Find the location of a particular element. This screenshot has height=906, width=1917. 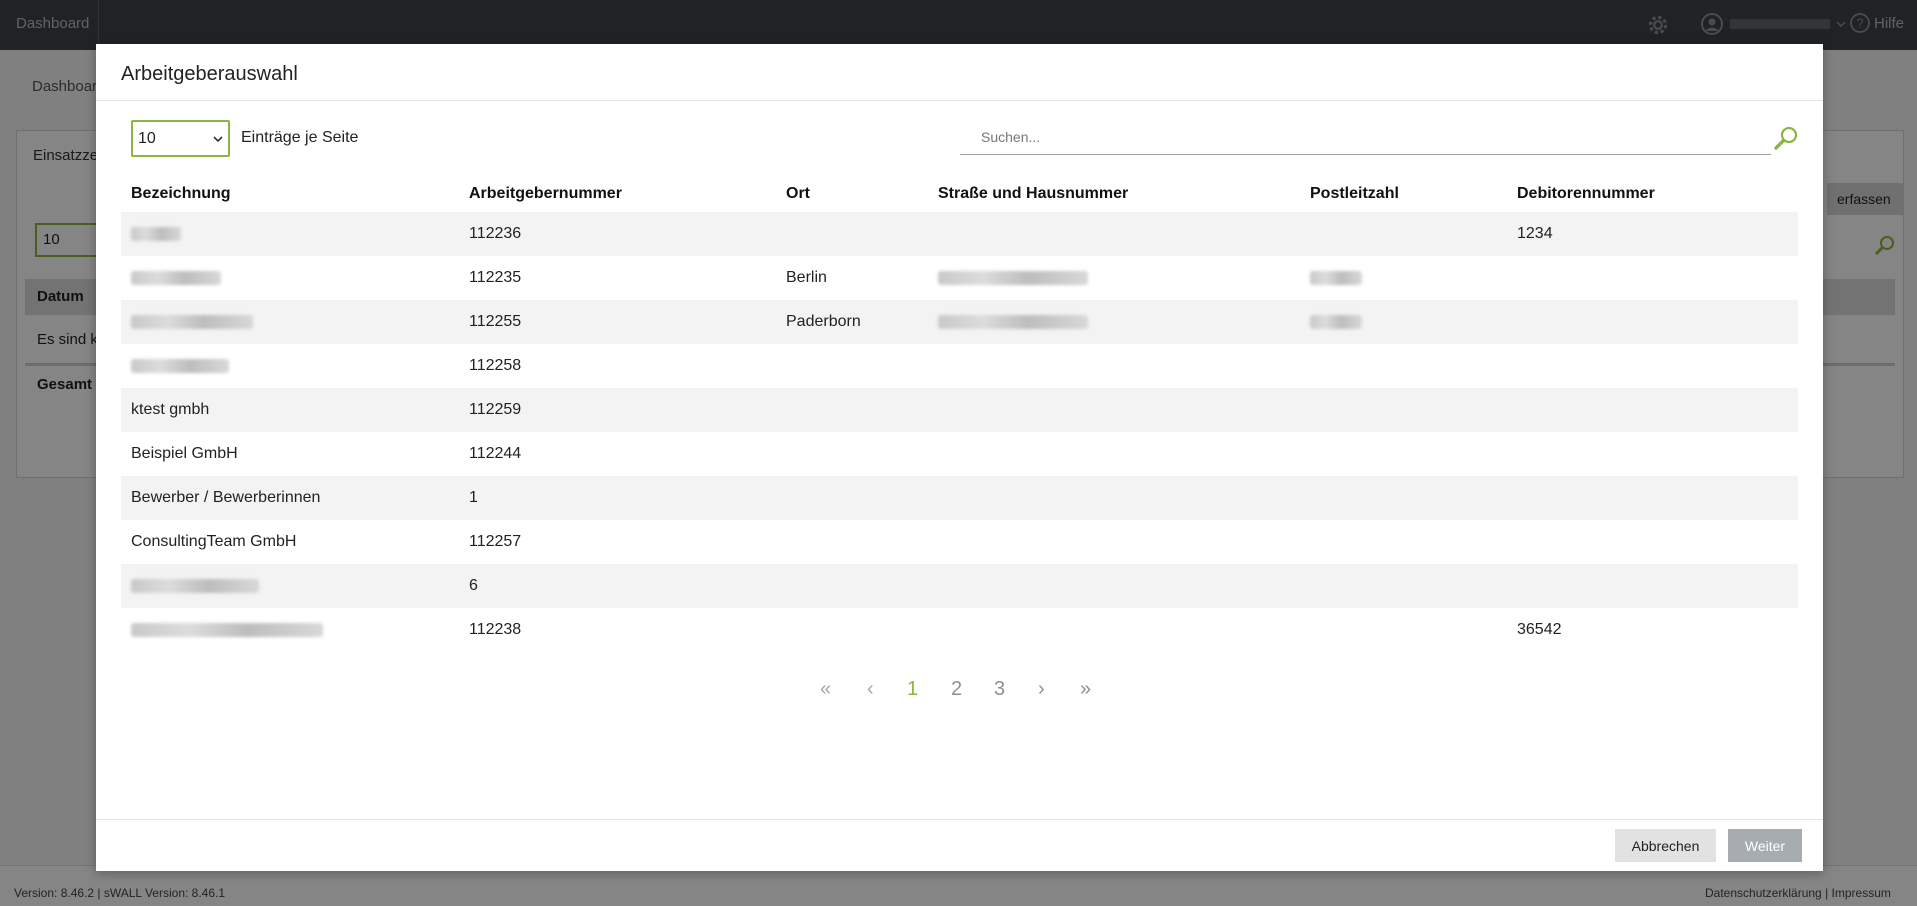

dialog-footer: Abbrechen Weiter is located at coordinates (959, 845).